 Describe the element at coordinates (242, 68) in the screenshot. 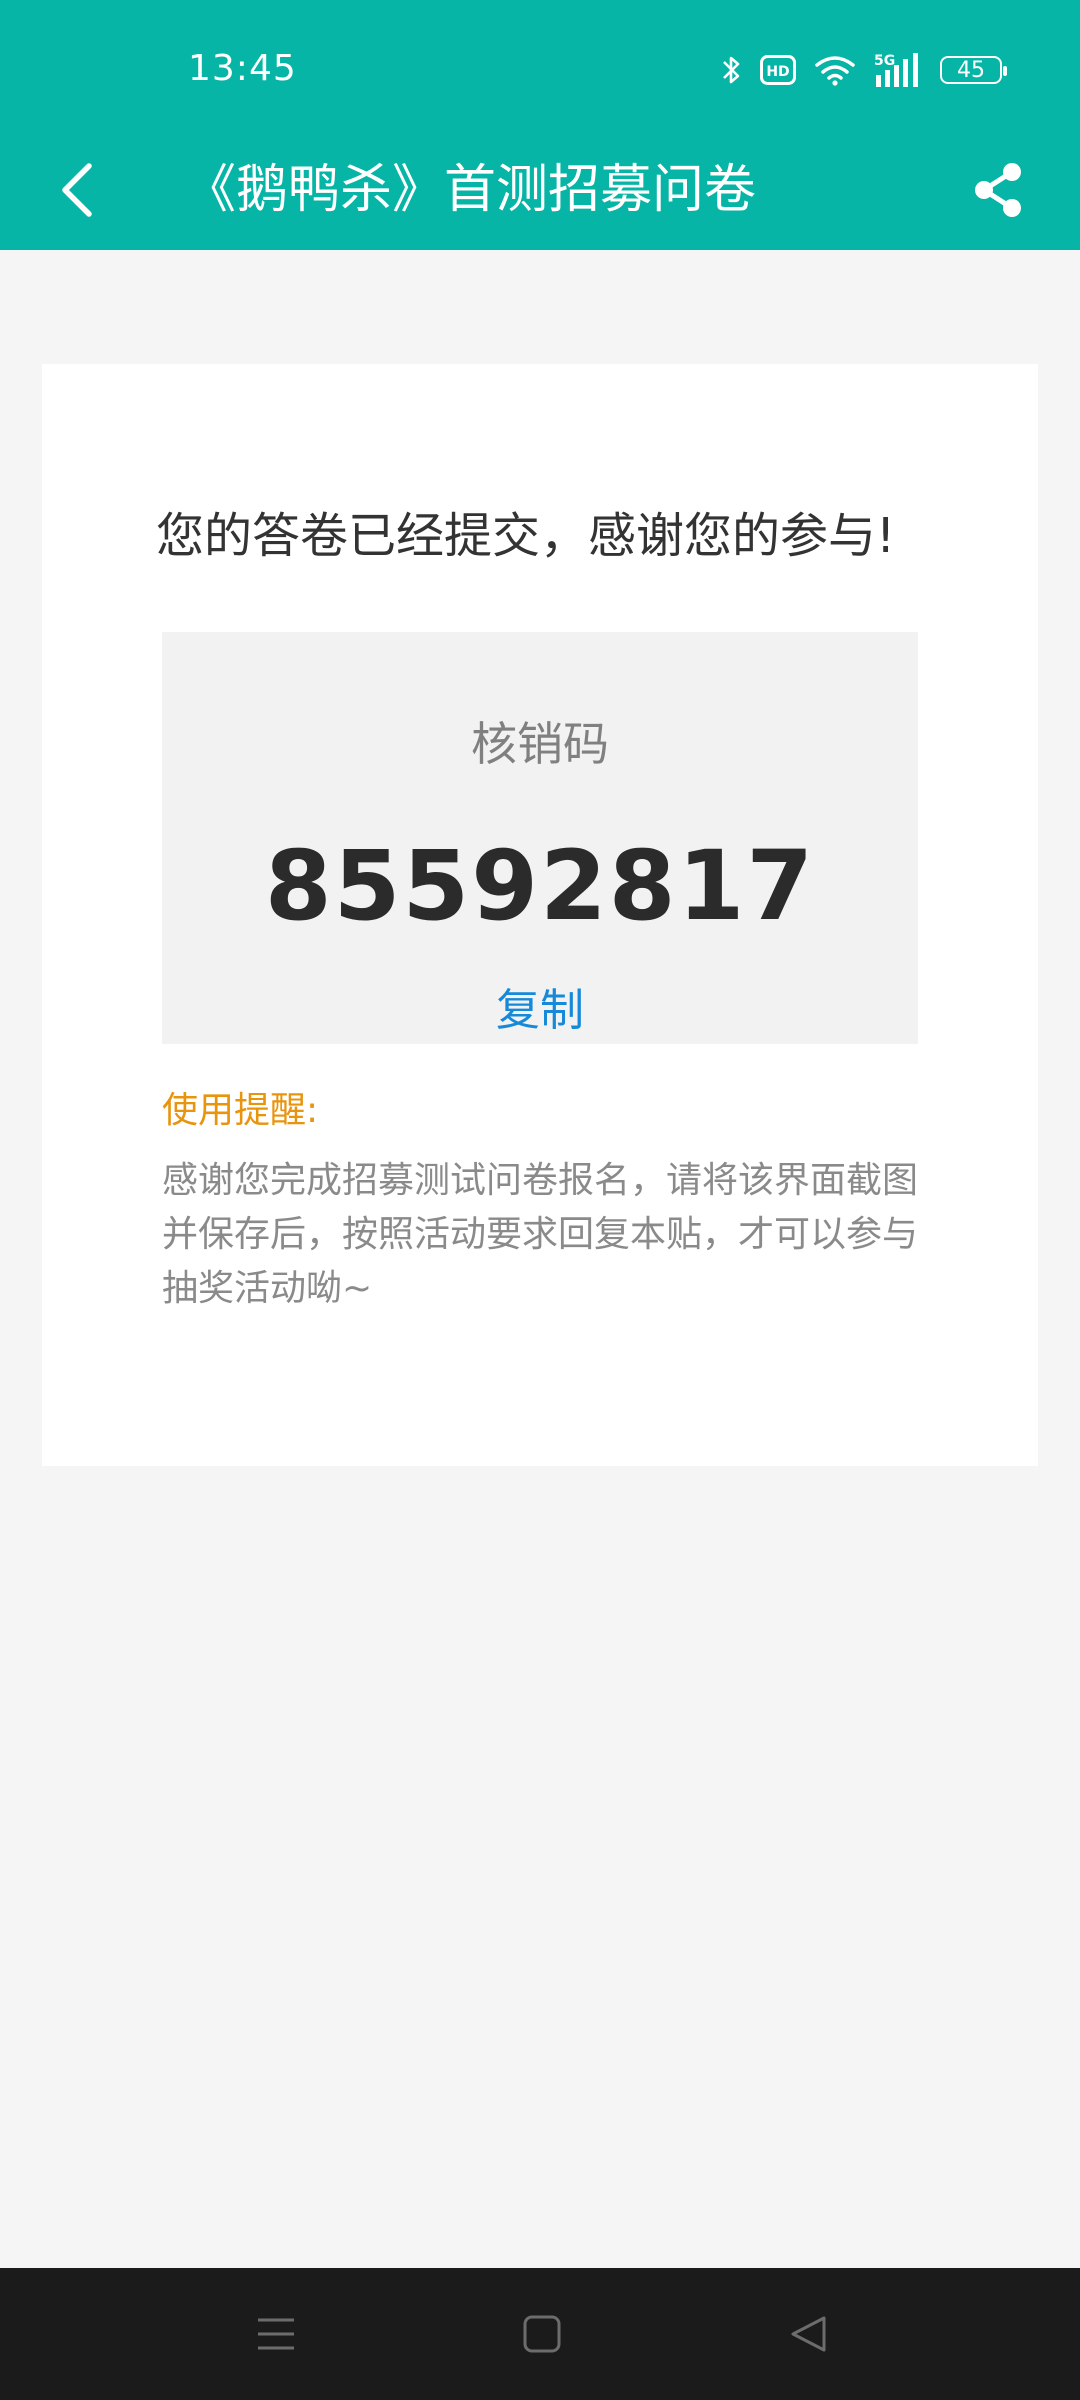

I see `status-time: 13:45` at that location.